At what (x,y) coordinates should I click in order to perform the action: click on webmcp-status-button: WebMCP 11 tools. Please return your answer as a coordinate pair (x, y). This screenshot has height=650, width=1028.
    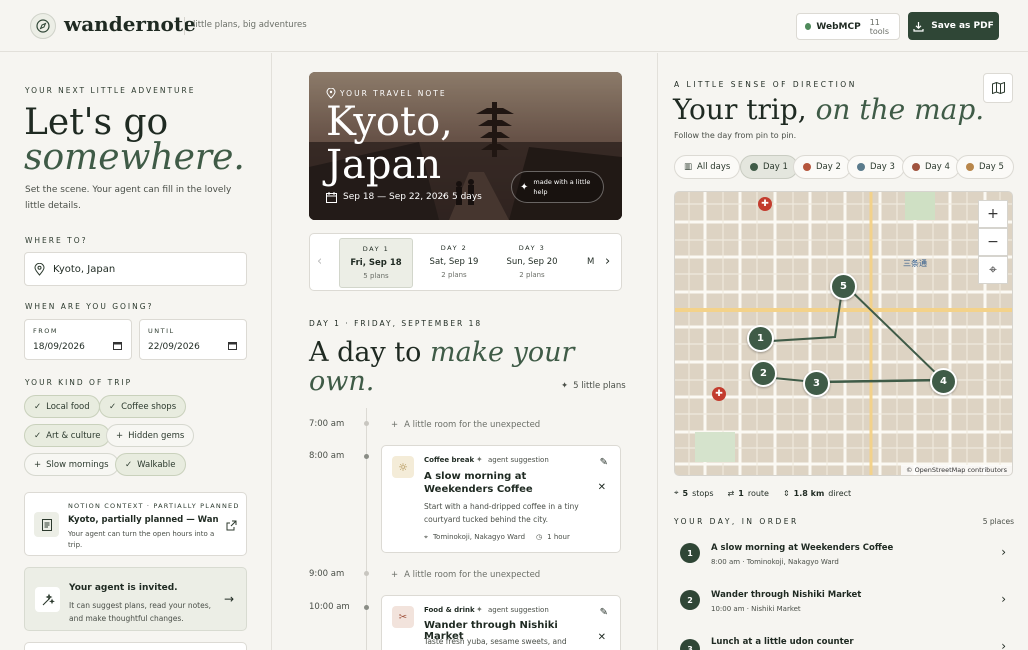
    Looking at the image, I should click on (848, 26).